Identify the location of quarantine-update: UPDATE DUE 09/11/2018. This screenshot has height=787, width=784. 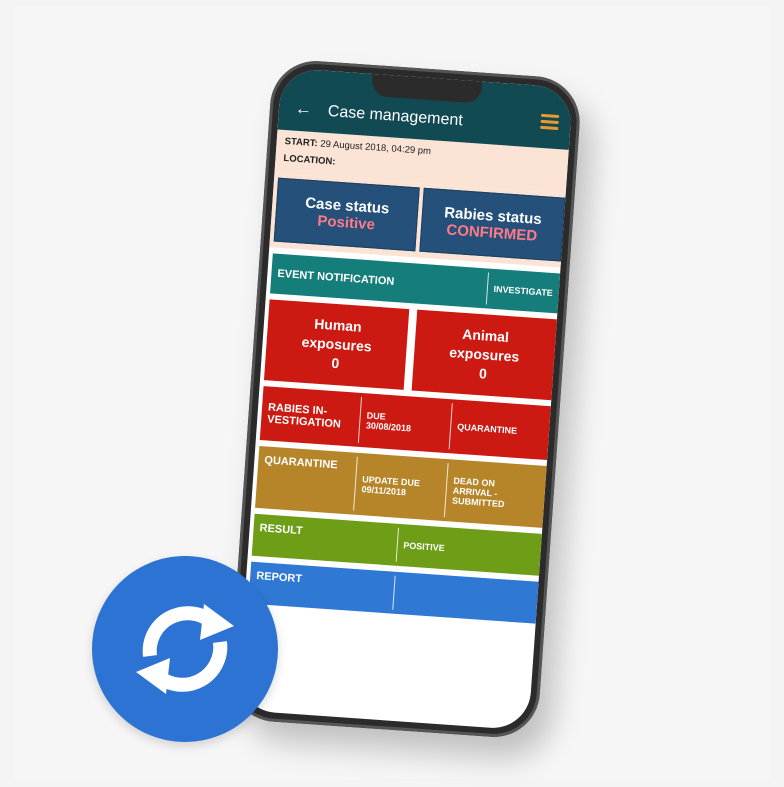
(401, 487).